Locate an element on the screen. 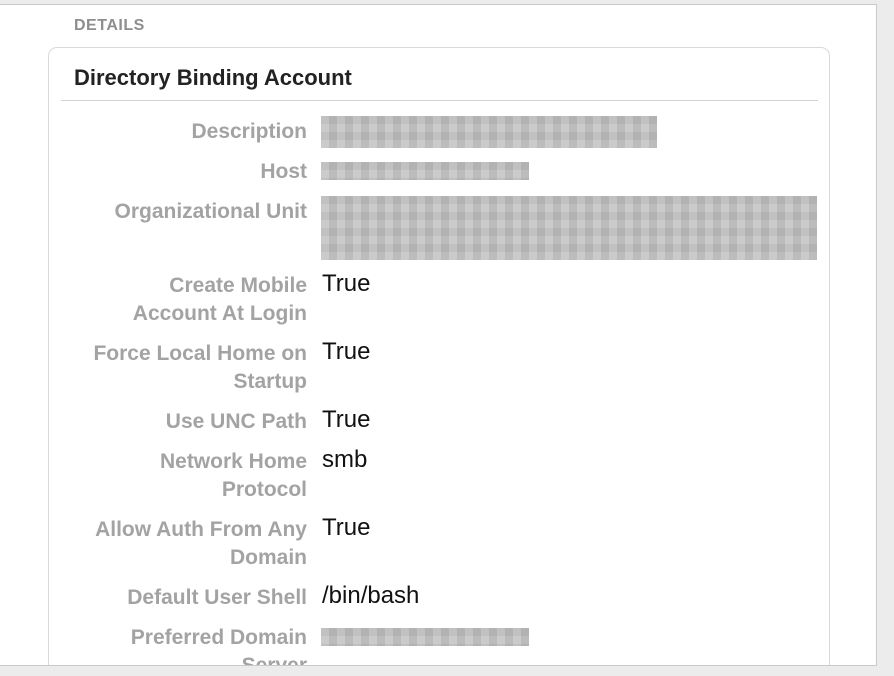 Image resolution: width=894 pixels, height=676 pixels. network-home-protocol-value: smb is located at coordinates (345, 459).